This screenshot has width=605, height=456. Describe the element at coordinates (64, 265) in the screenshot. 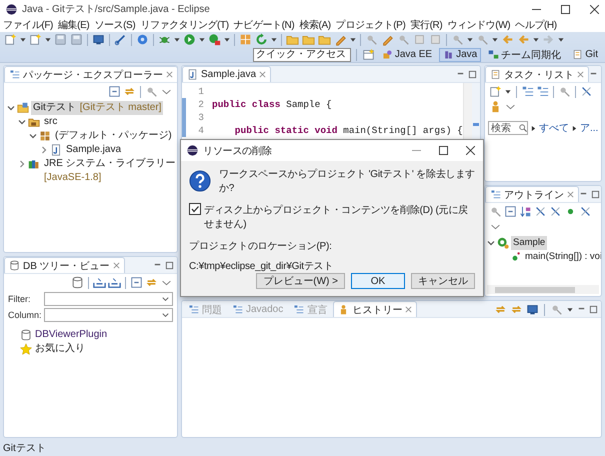

I see `view-tab: DB ツリー・ビュー` at that location.